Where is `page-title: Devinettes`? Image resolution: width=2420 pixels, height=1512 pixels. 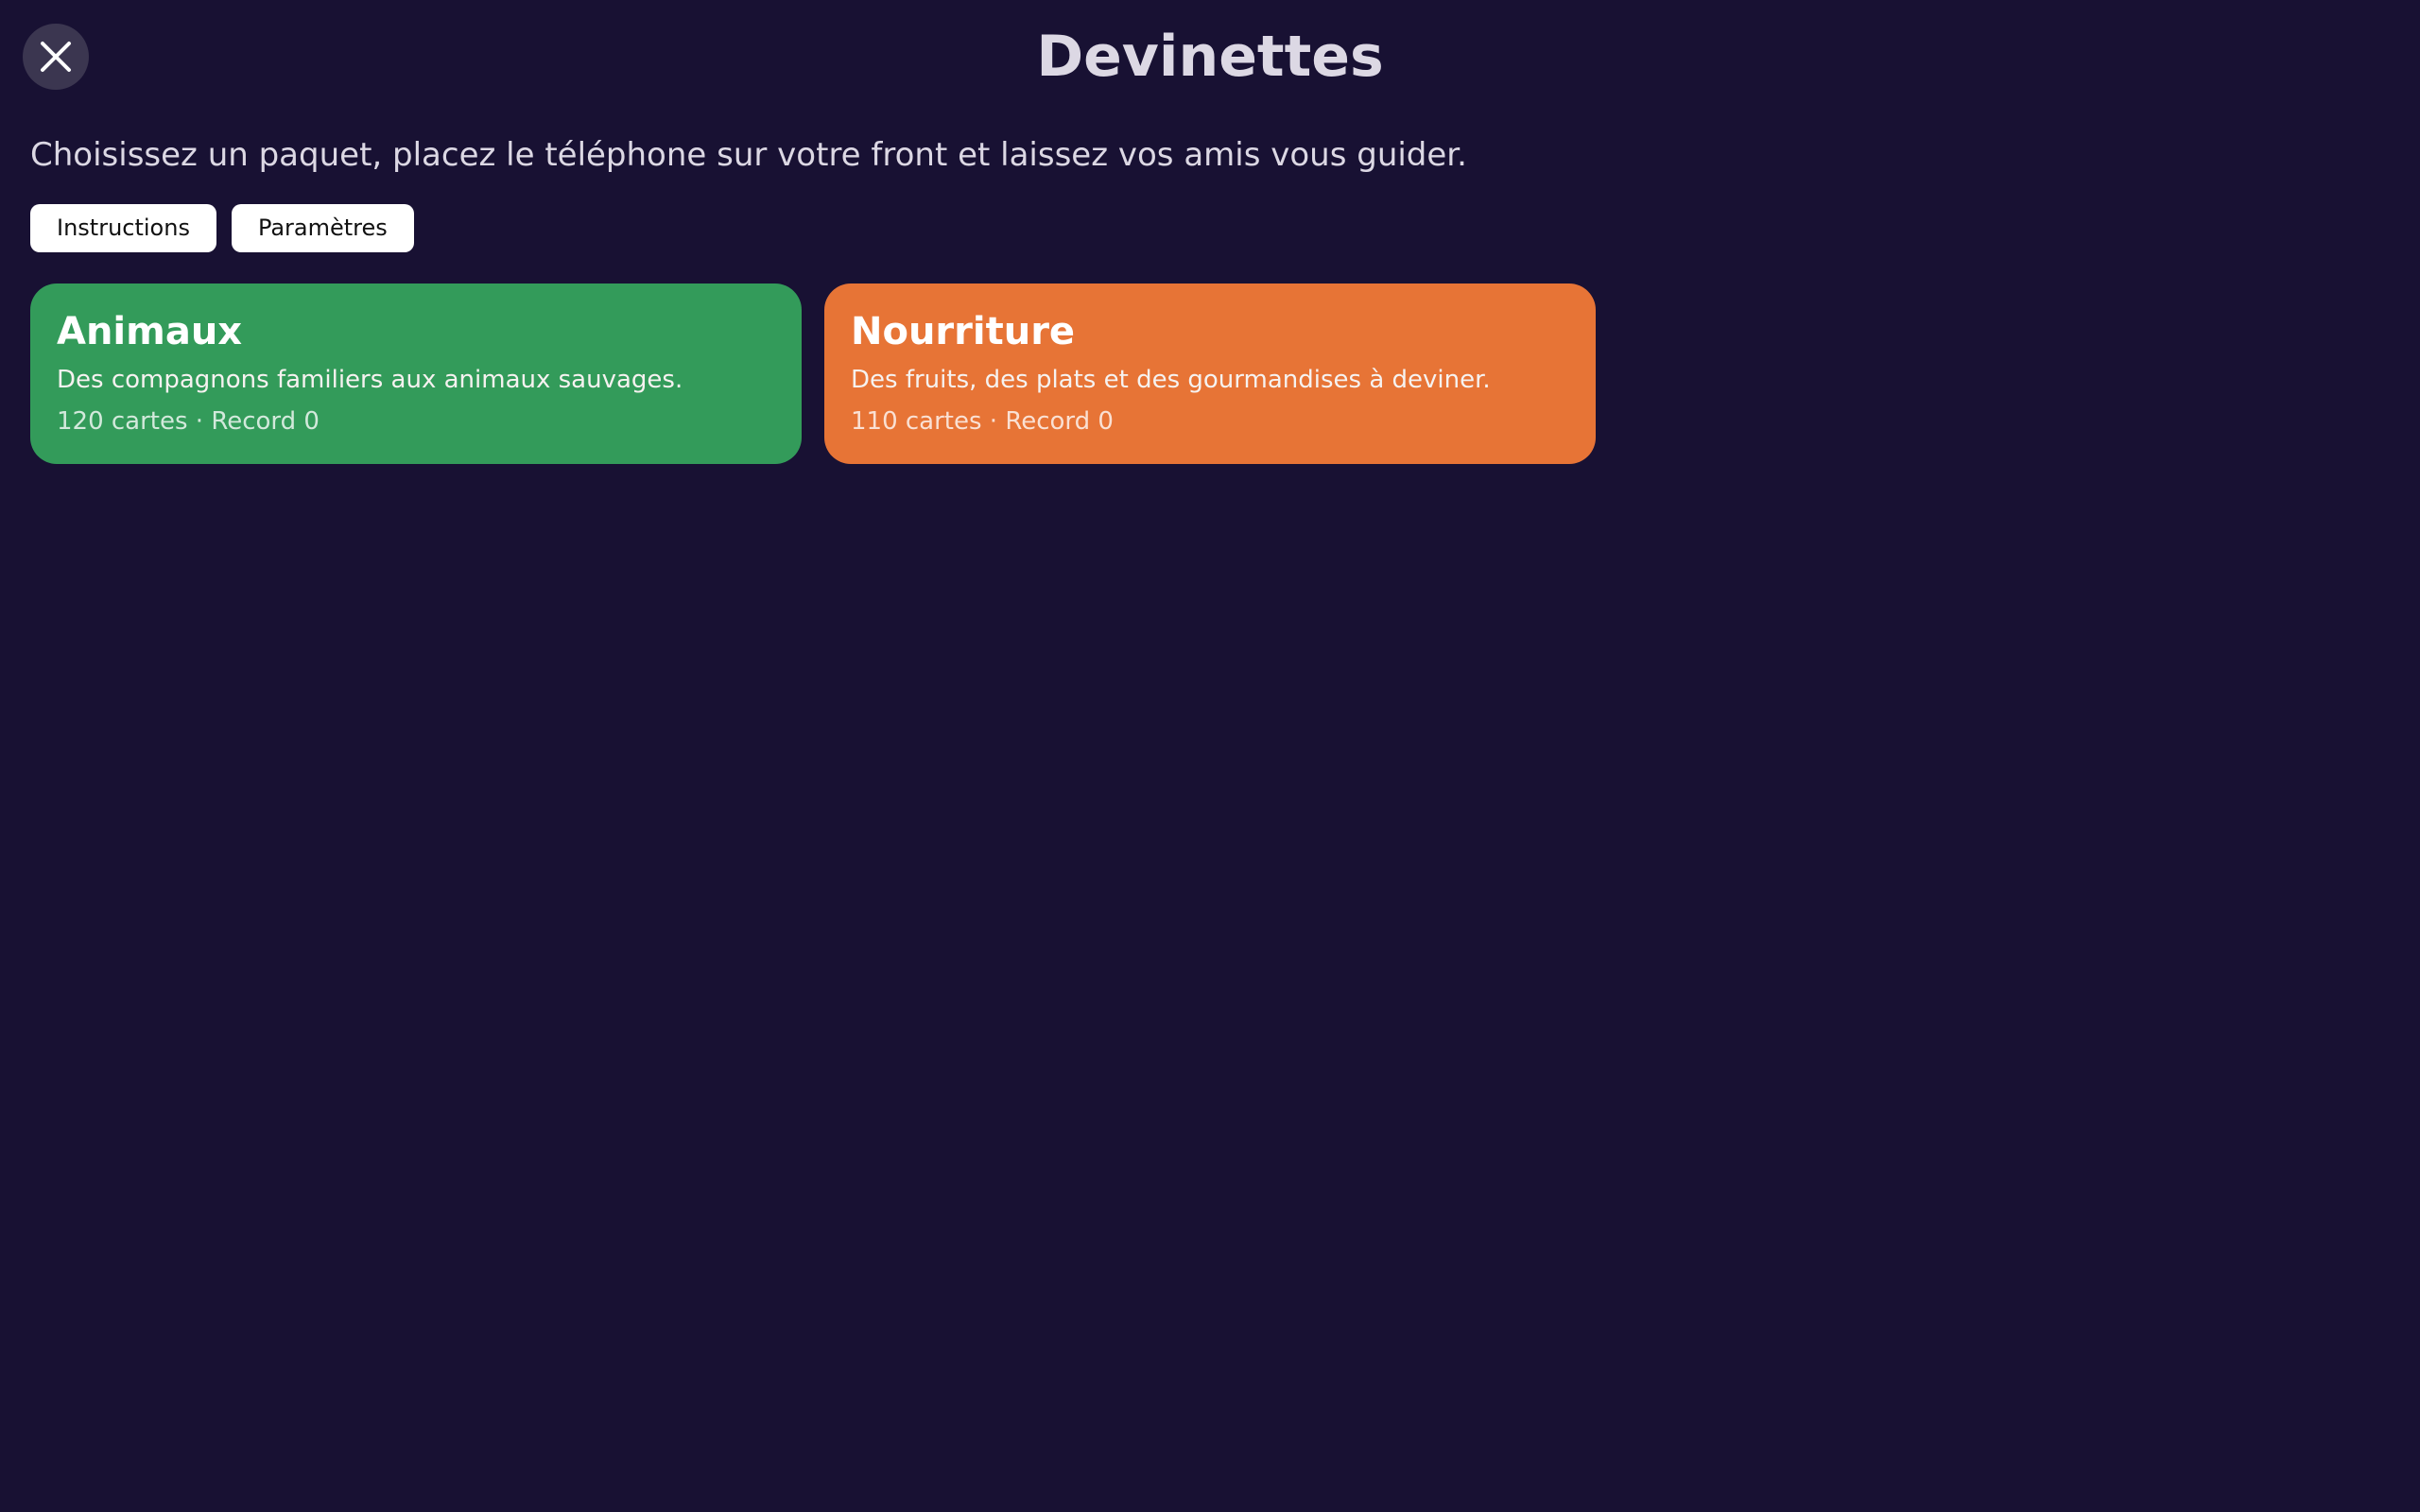 page-title: Devinettes is located at coordinates (1210, 57).